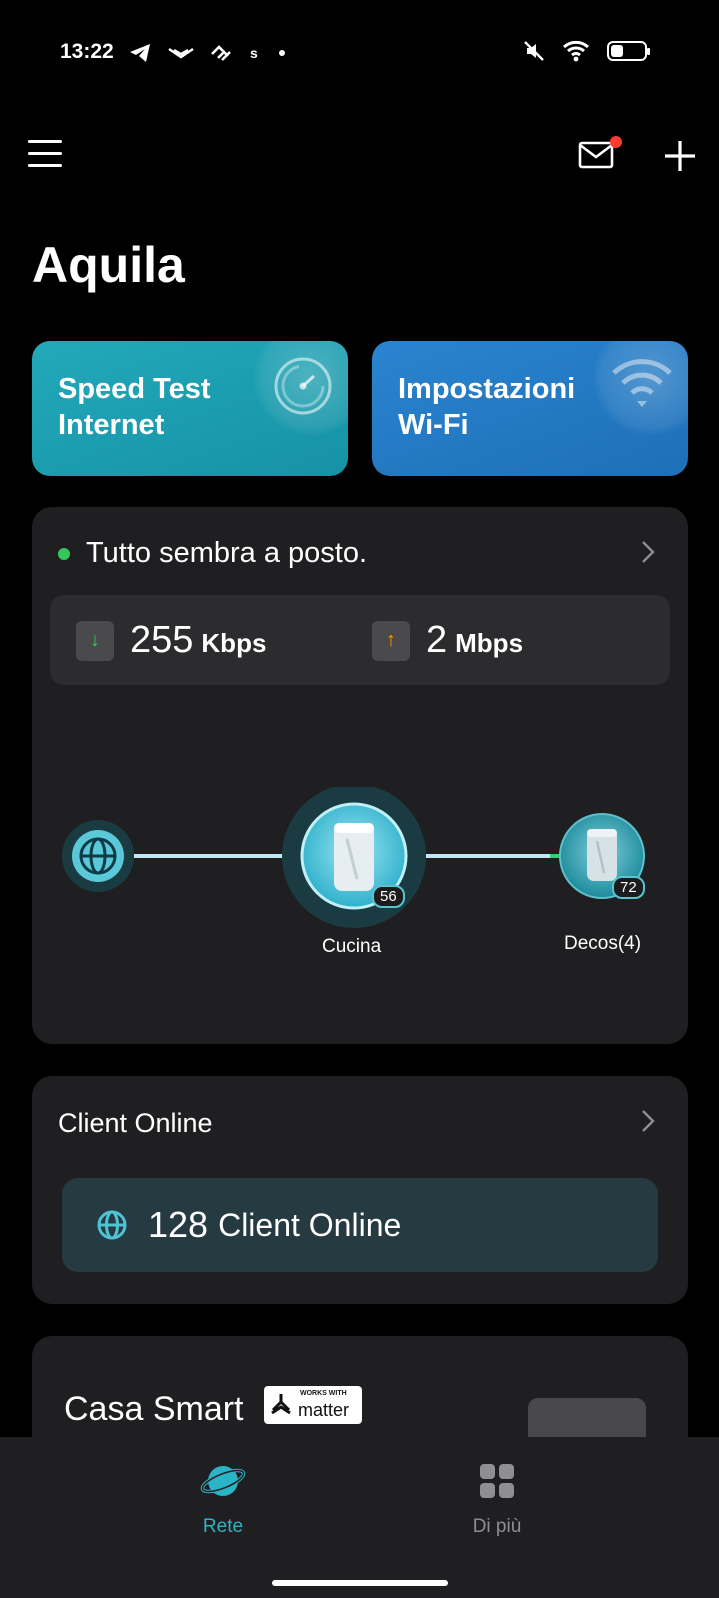 The width and height of the screenshot is (719, 1598). Describe the element at coordinates (359, 50) in the screenshot. I see `status-bar: 13:22 s` at that location.